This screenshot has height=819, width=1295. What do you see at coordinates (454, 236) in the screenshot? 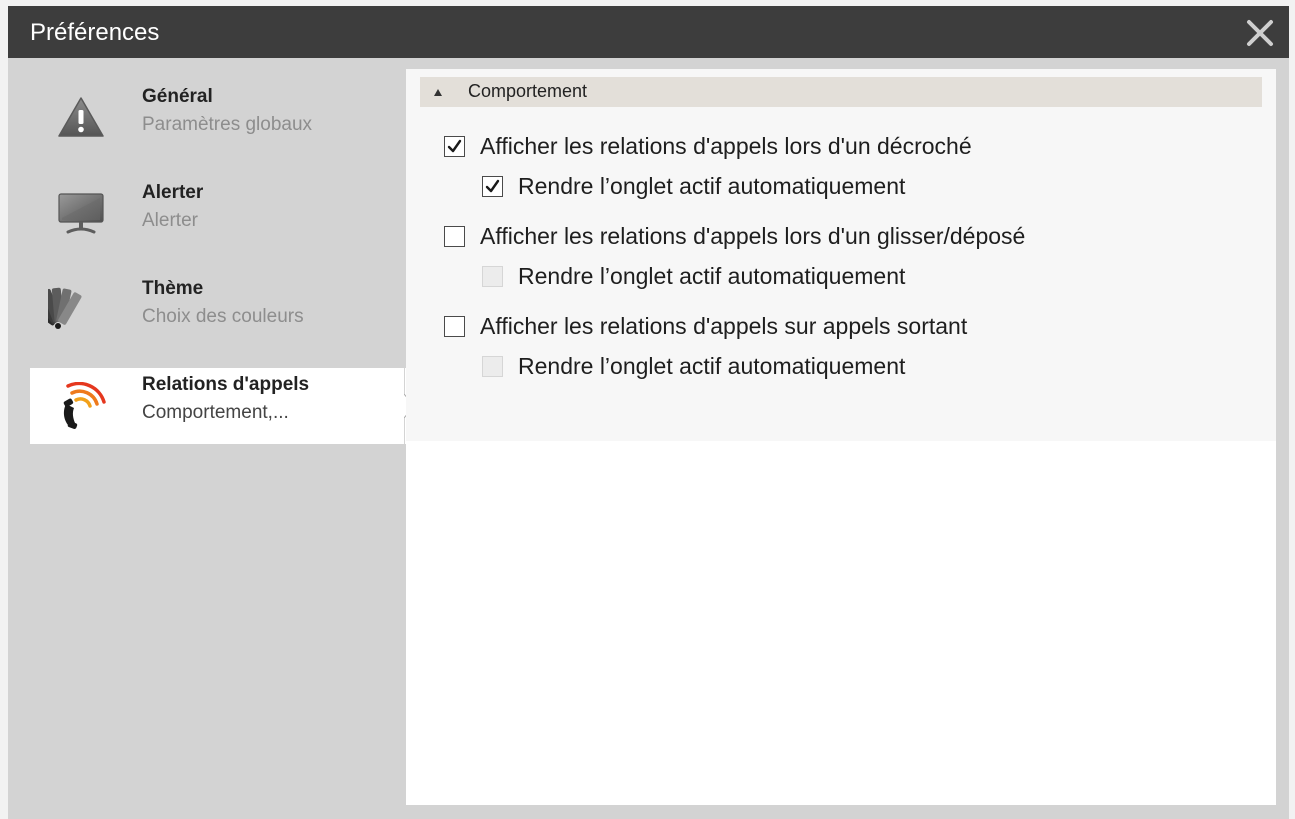
I see `checkbox-show-on-drag-drop` at bounding box center [454, 236].